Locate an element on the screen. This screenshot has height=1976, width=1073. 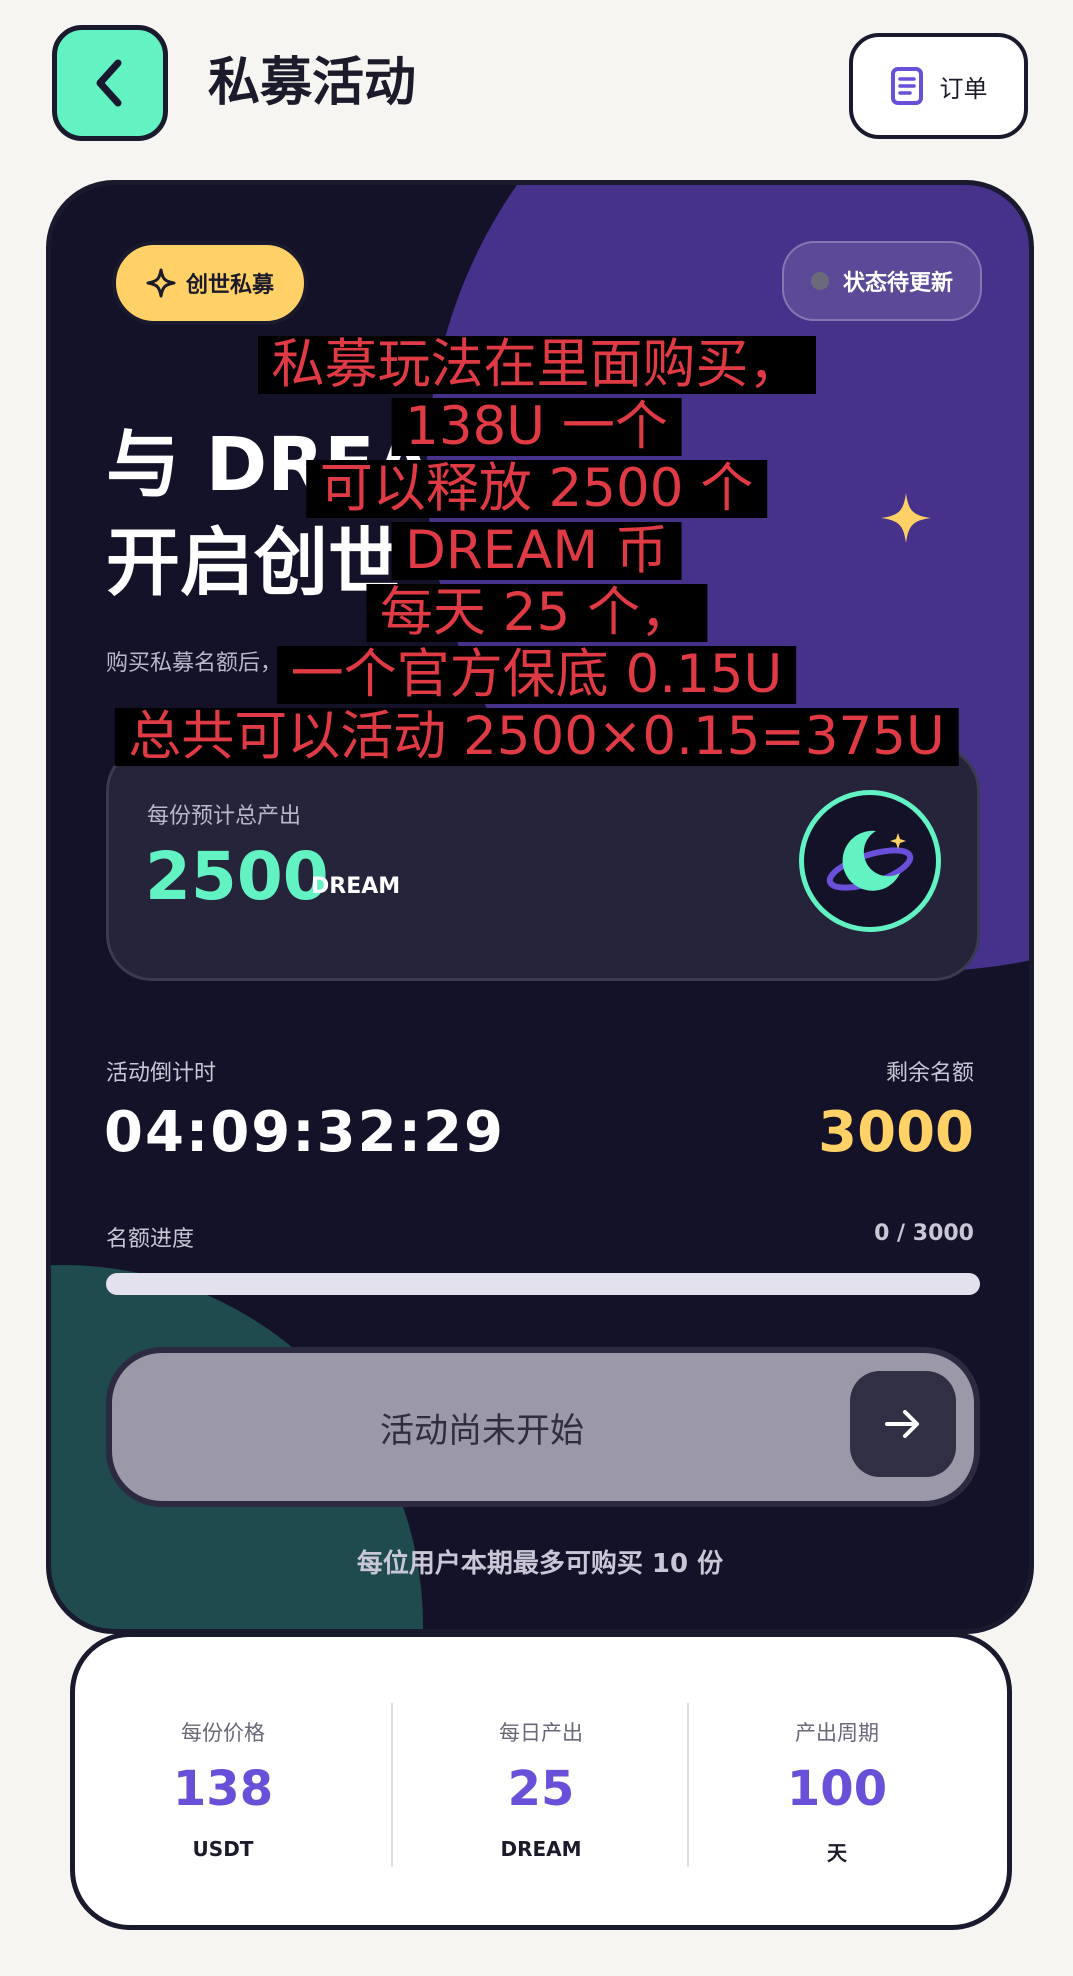
stats-card: 每份价格 138 USDT 每日产出 25 DREAM 产出周期 100 天 is located at coordinates (541, 1781).